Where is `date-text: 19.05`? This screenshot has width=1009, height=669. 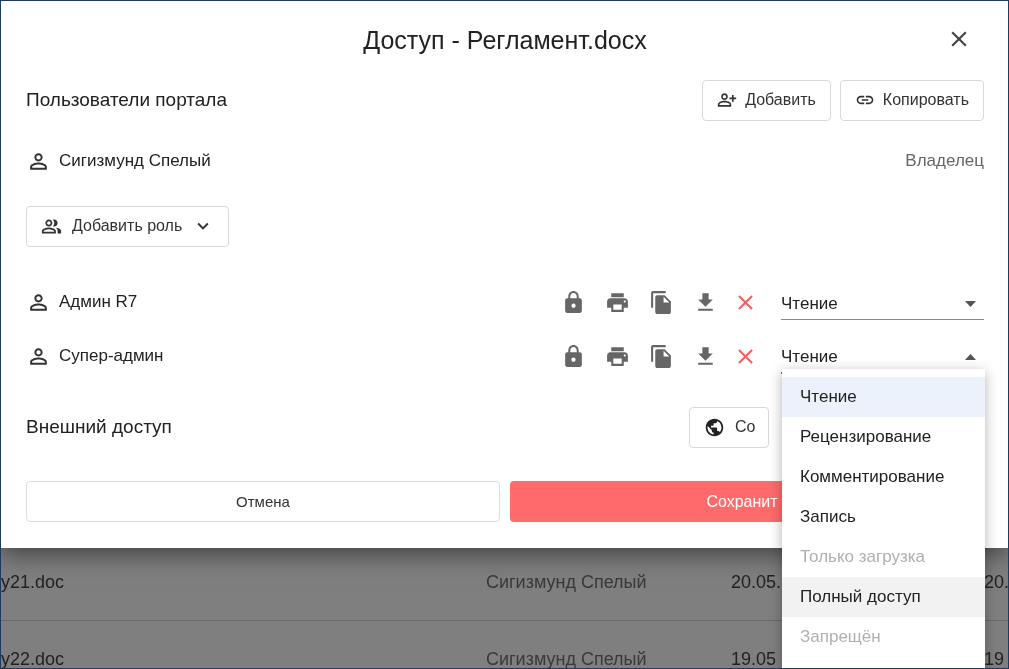 date-text: 19.05 is located at coordinates (754, 658).